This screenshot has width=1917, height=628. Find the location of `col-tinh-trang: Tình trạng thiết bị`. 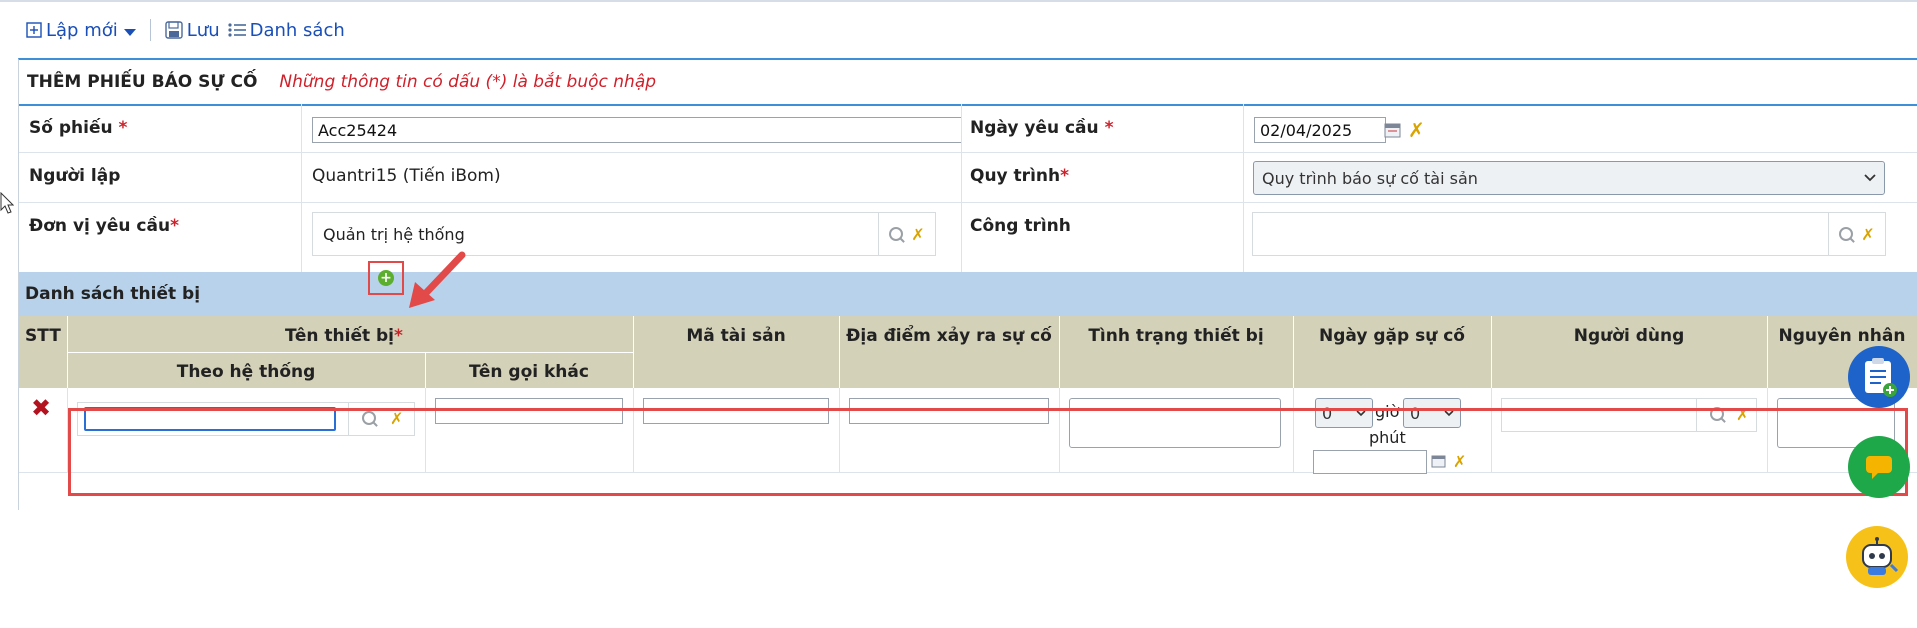

col-tinh-trang: Tình trạng thiết bị is located at coordinates (1176, 336).